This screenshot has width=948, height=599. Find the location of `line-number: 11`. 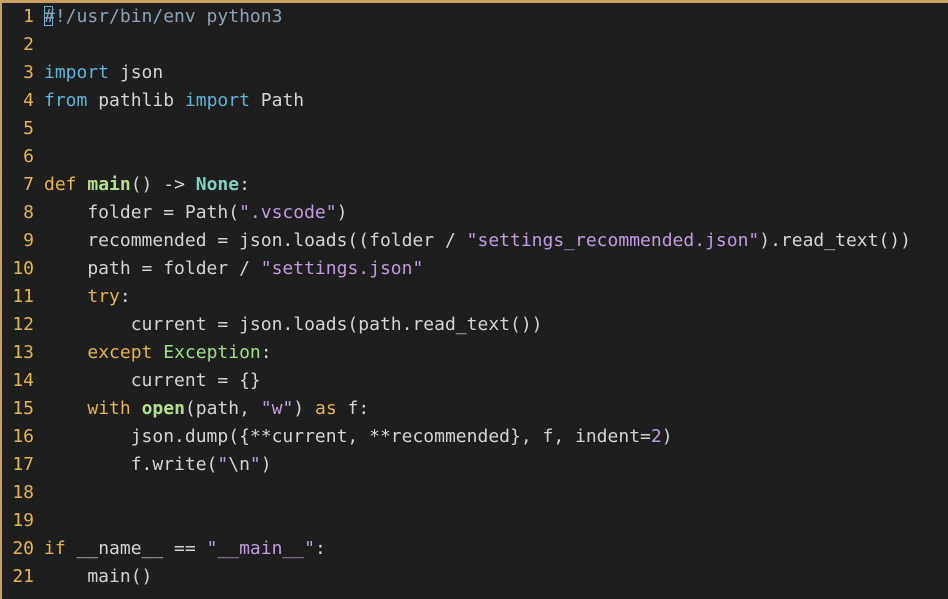

line-number: 11 is located at coordinates (23, 296).